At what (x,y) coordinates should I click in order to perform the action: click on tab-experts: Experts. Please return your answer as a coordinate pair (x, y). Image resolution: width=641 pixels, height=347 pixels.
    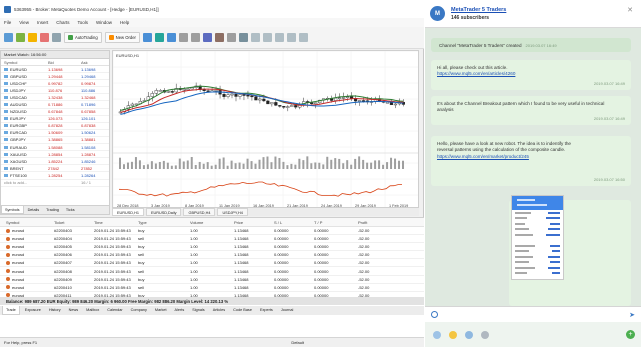
    Looking at the image, I should click on (266, 310).